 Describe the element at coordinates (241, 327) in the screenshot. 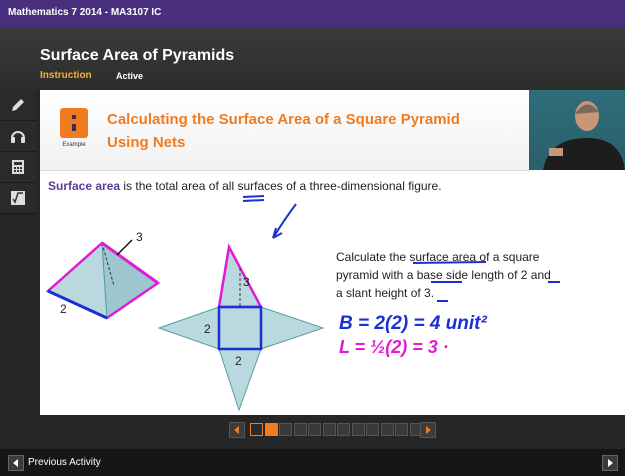

I see `pyramid-net-figure` at that location.